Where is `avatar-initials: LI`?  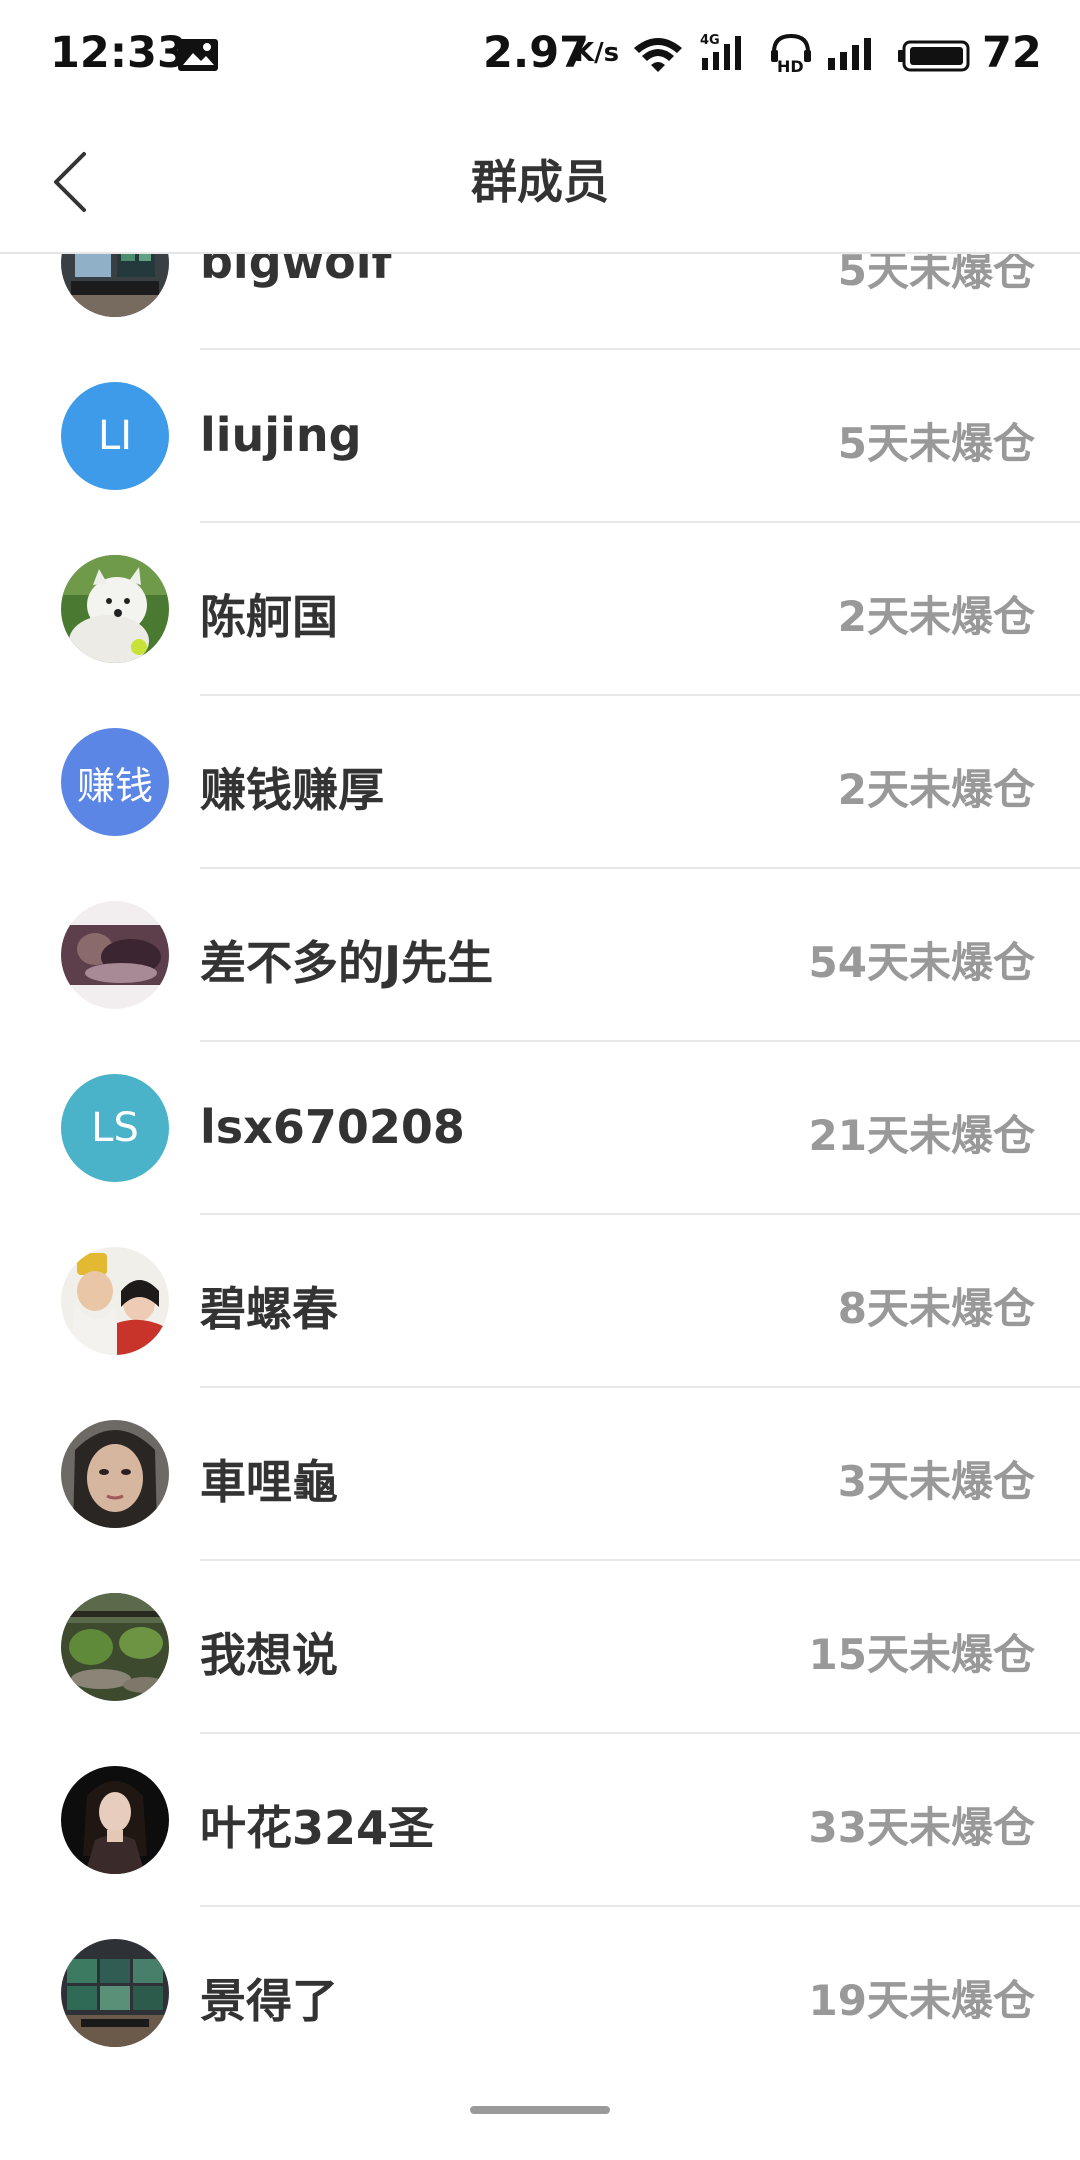 avatar-initials: LI is located at coordinates (115, 436).